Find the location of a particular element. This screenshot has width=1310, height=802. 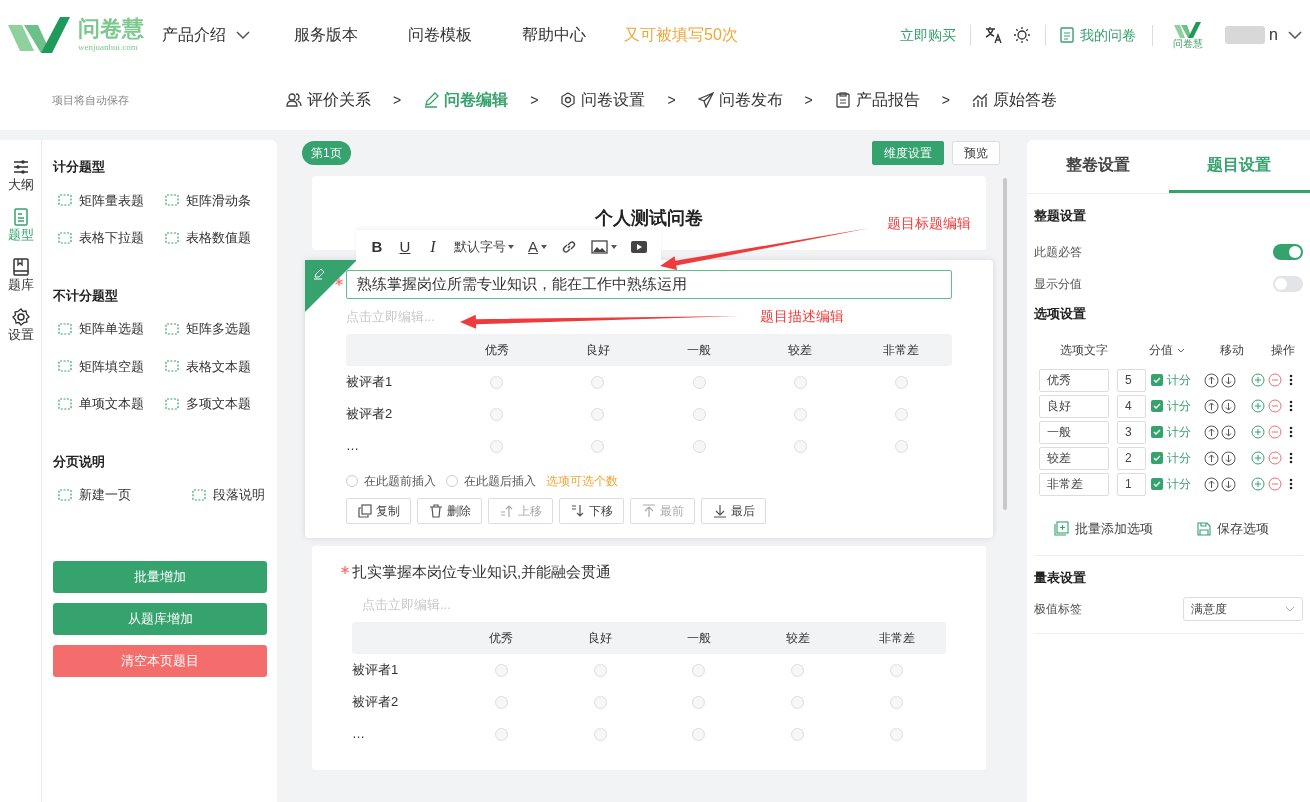

settings-tab: 整卷设置 is located at coordinates (1098, 166).